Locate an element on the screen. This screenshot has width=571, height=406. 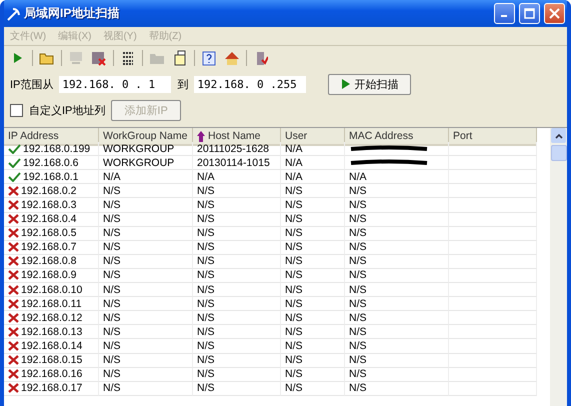
cell-text: 192.168.0.10 is located at coordinates (51, 290).